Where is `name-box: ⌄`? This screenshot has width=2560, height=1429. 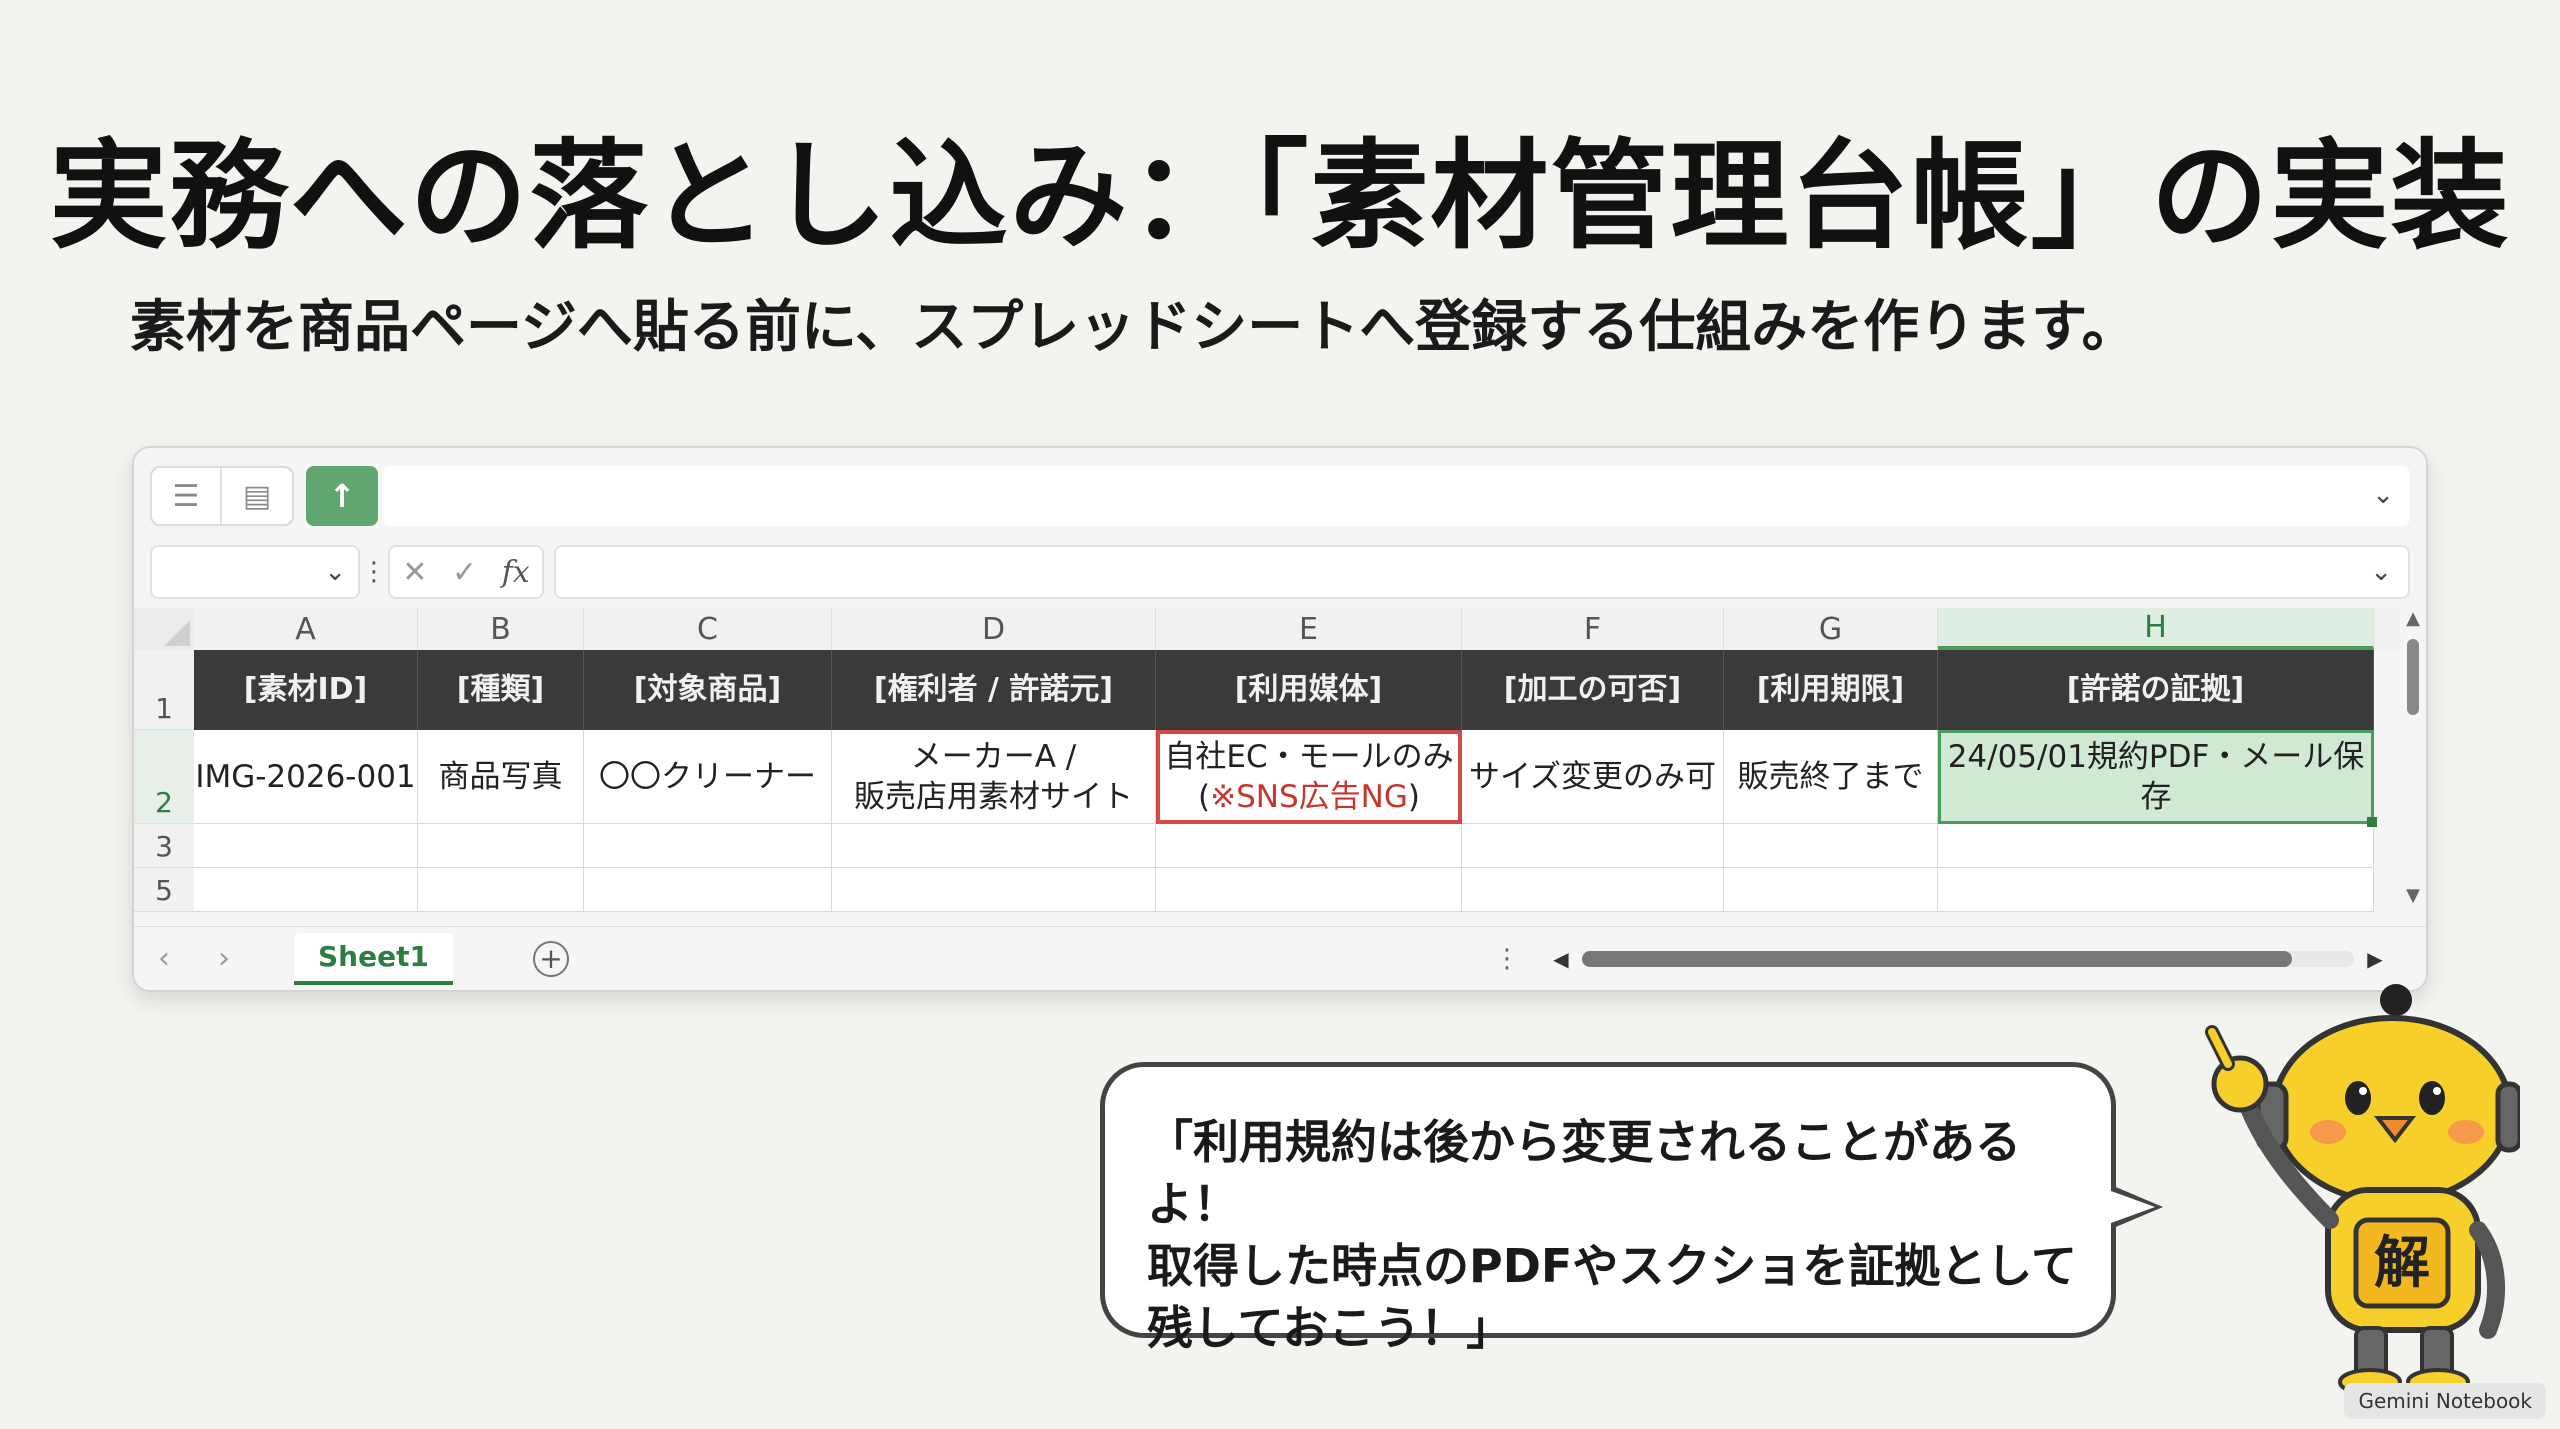 name-box: ⌄ is located at coordinates (255, 572).